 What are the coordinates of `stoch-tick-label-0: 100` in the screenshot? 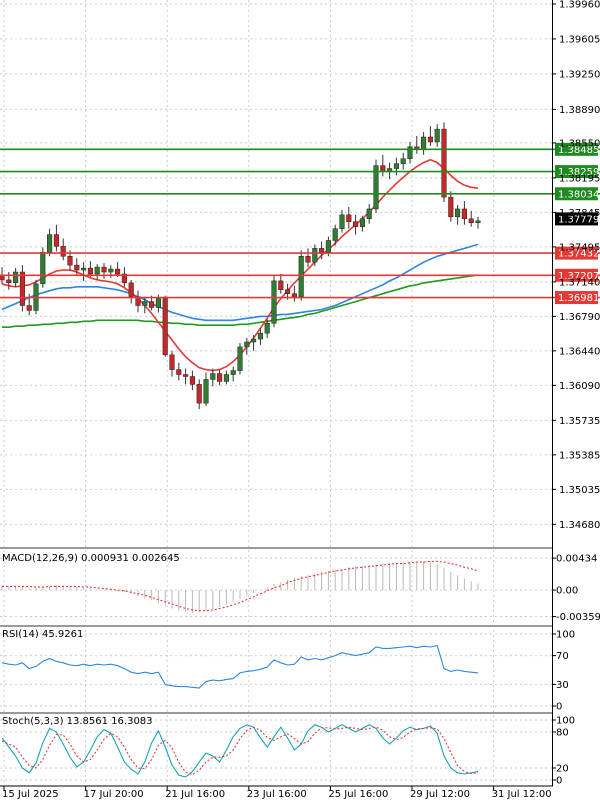 It's located at (565, 721).